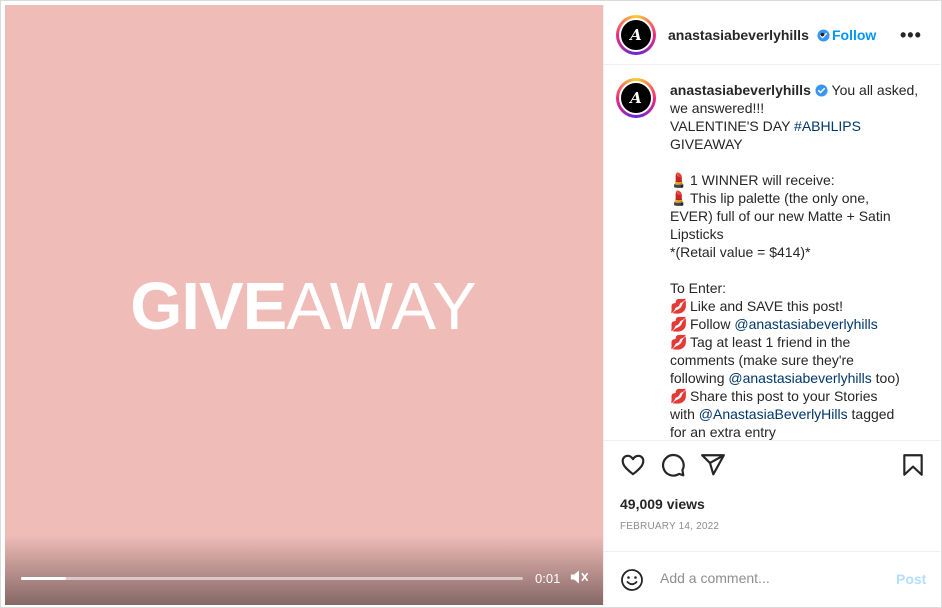  I want to click on comment-input, so click(770, 578).